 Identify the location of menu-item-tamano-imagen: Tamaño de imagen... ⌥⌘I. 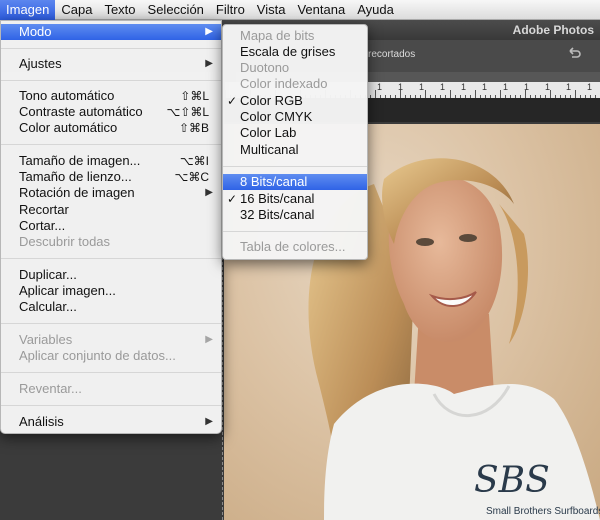
(111, 161).